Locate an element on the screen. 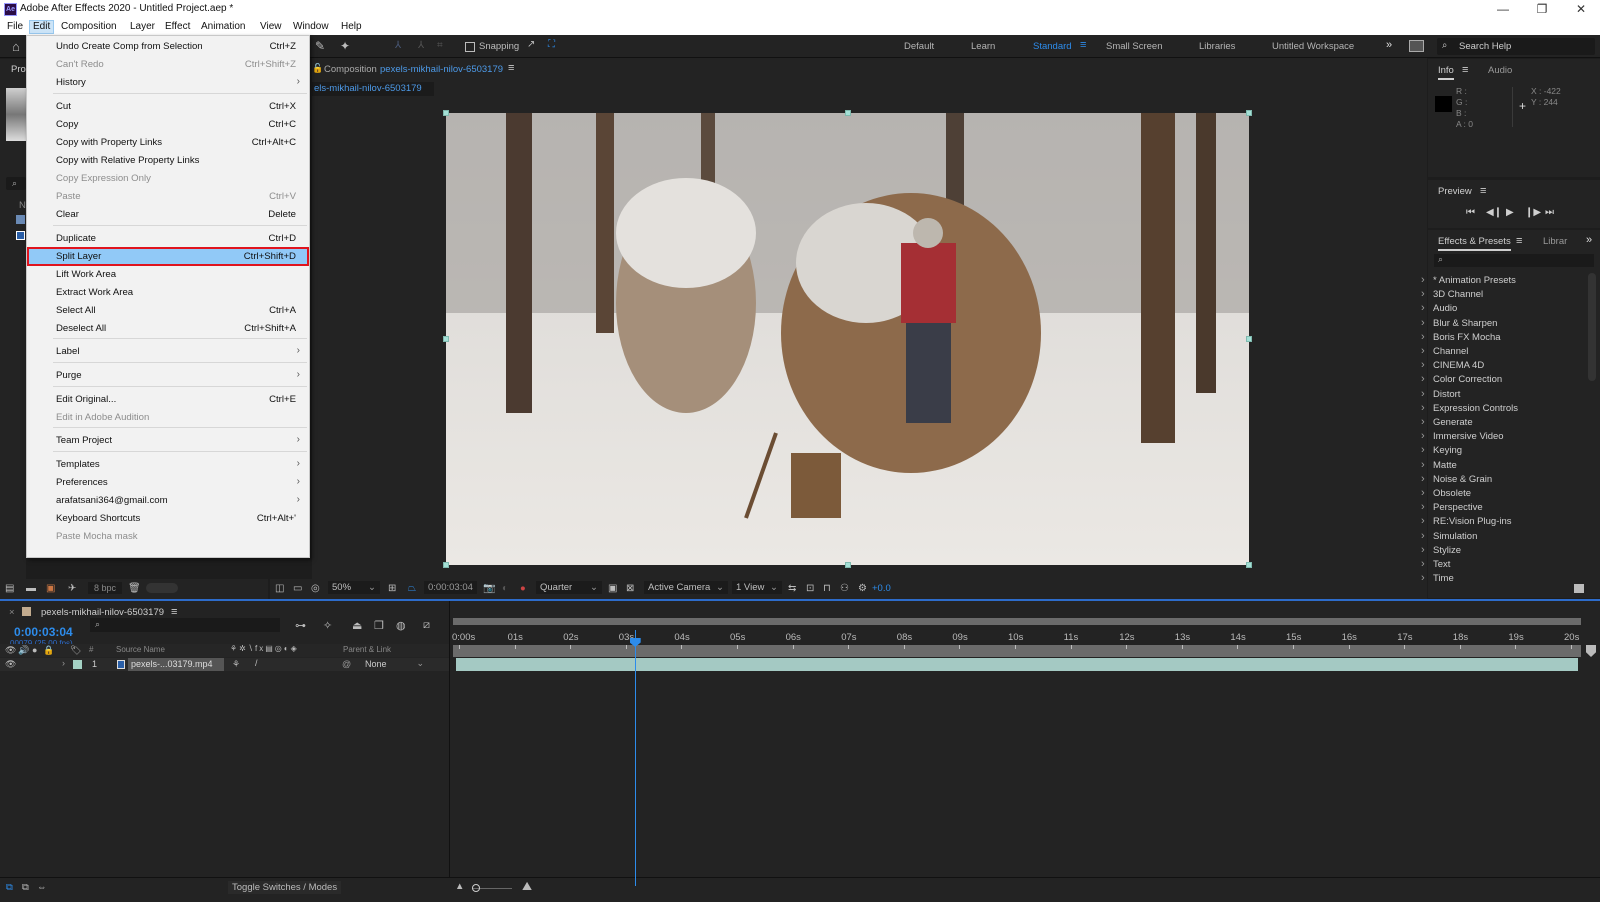  trash-icon: 🗑 is located at coordinates (134, 588).